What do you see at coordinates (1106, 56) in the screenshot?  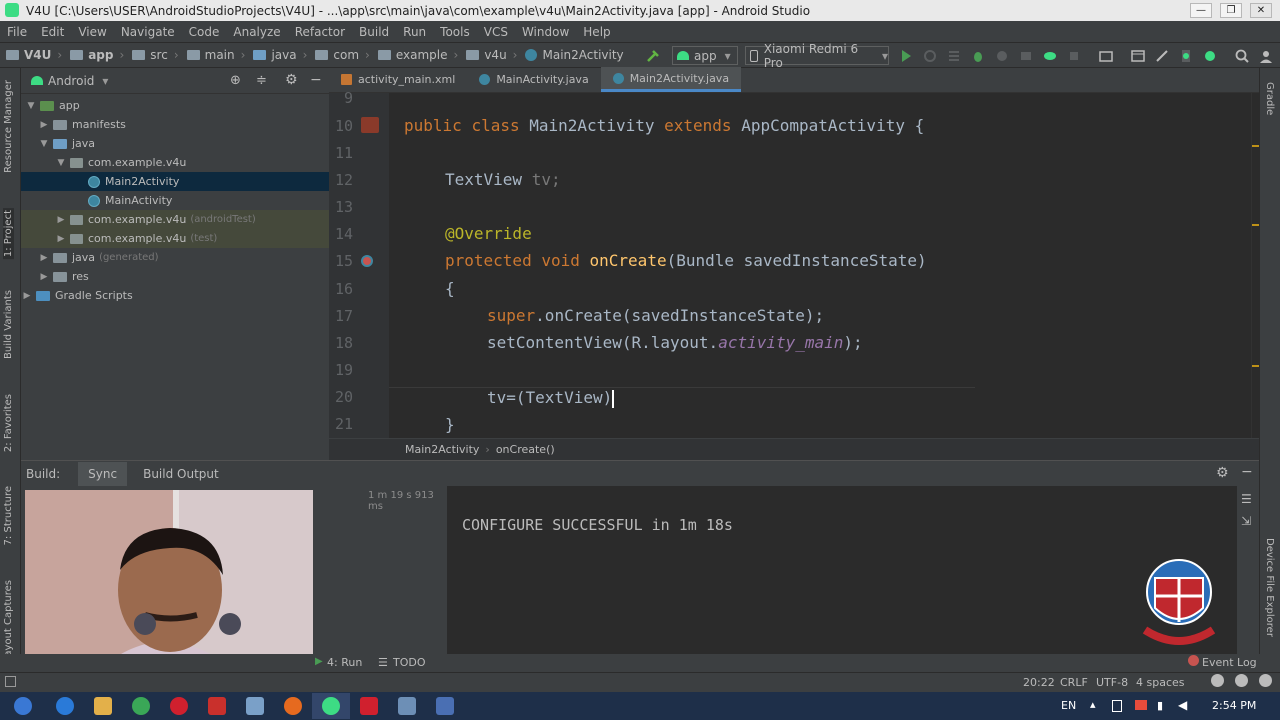 I see `project-structure-icon` at bounding box center [1106, 56].